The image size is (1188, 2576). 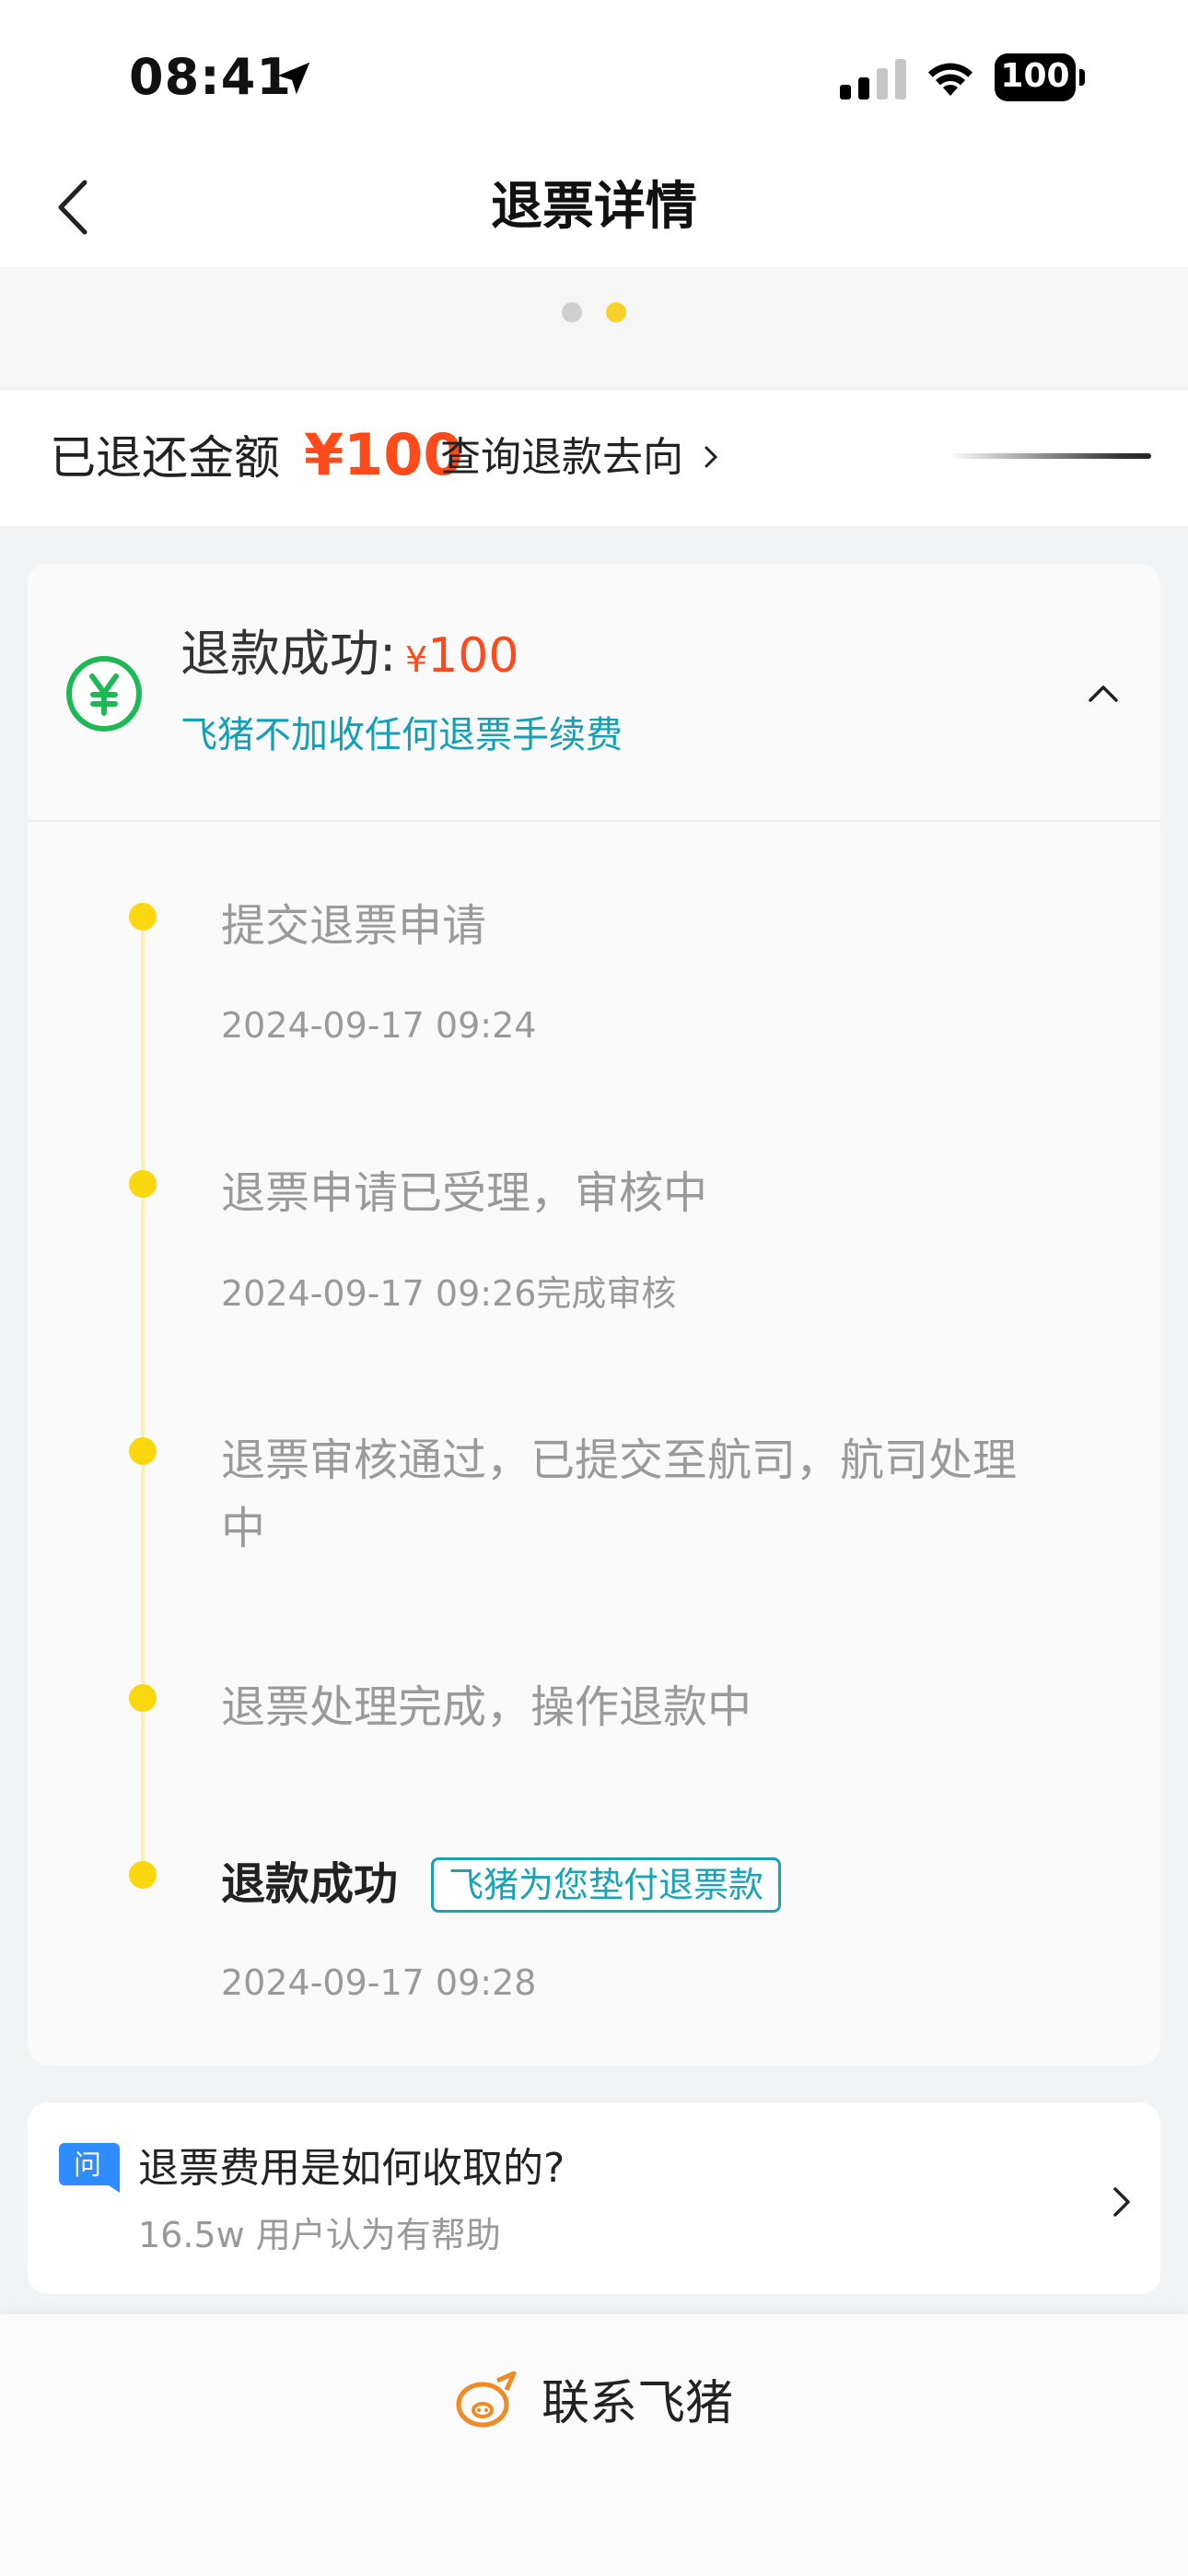 What do you see at coordinates (402, 735) in the screenshot?
I see `no-fee-note: 飞猪不加收任何退票手续费` at bounding box center [402, 735].